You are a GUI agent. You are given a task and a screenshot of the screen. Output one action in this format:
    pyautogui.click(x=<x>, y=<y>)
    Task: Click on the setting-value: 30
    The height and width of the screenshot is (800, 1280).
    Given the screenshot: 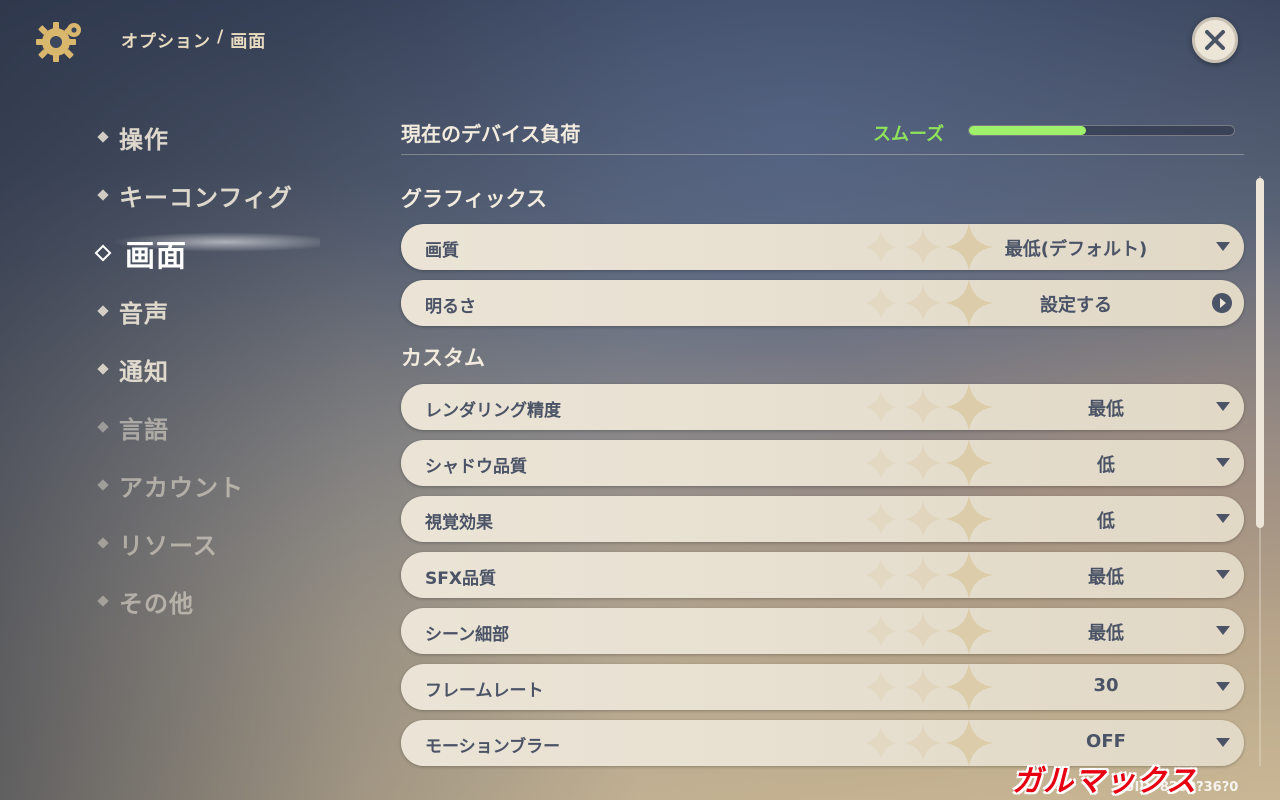 What is the action you would take?
    pyautogui.click(x=1106, y=685)
    